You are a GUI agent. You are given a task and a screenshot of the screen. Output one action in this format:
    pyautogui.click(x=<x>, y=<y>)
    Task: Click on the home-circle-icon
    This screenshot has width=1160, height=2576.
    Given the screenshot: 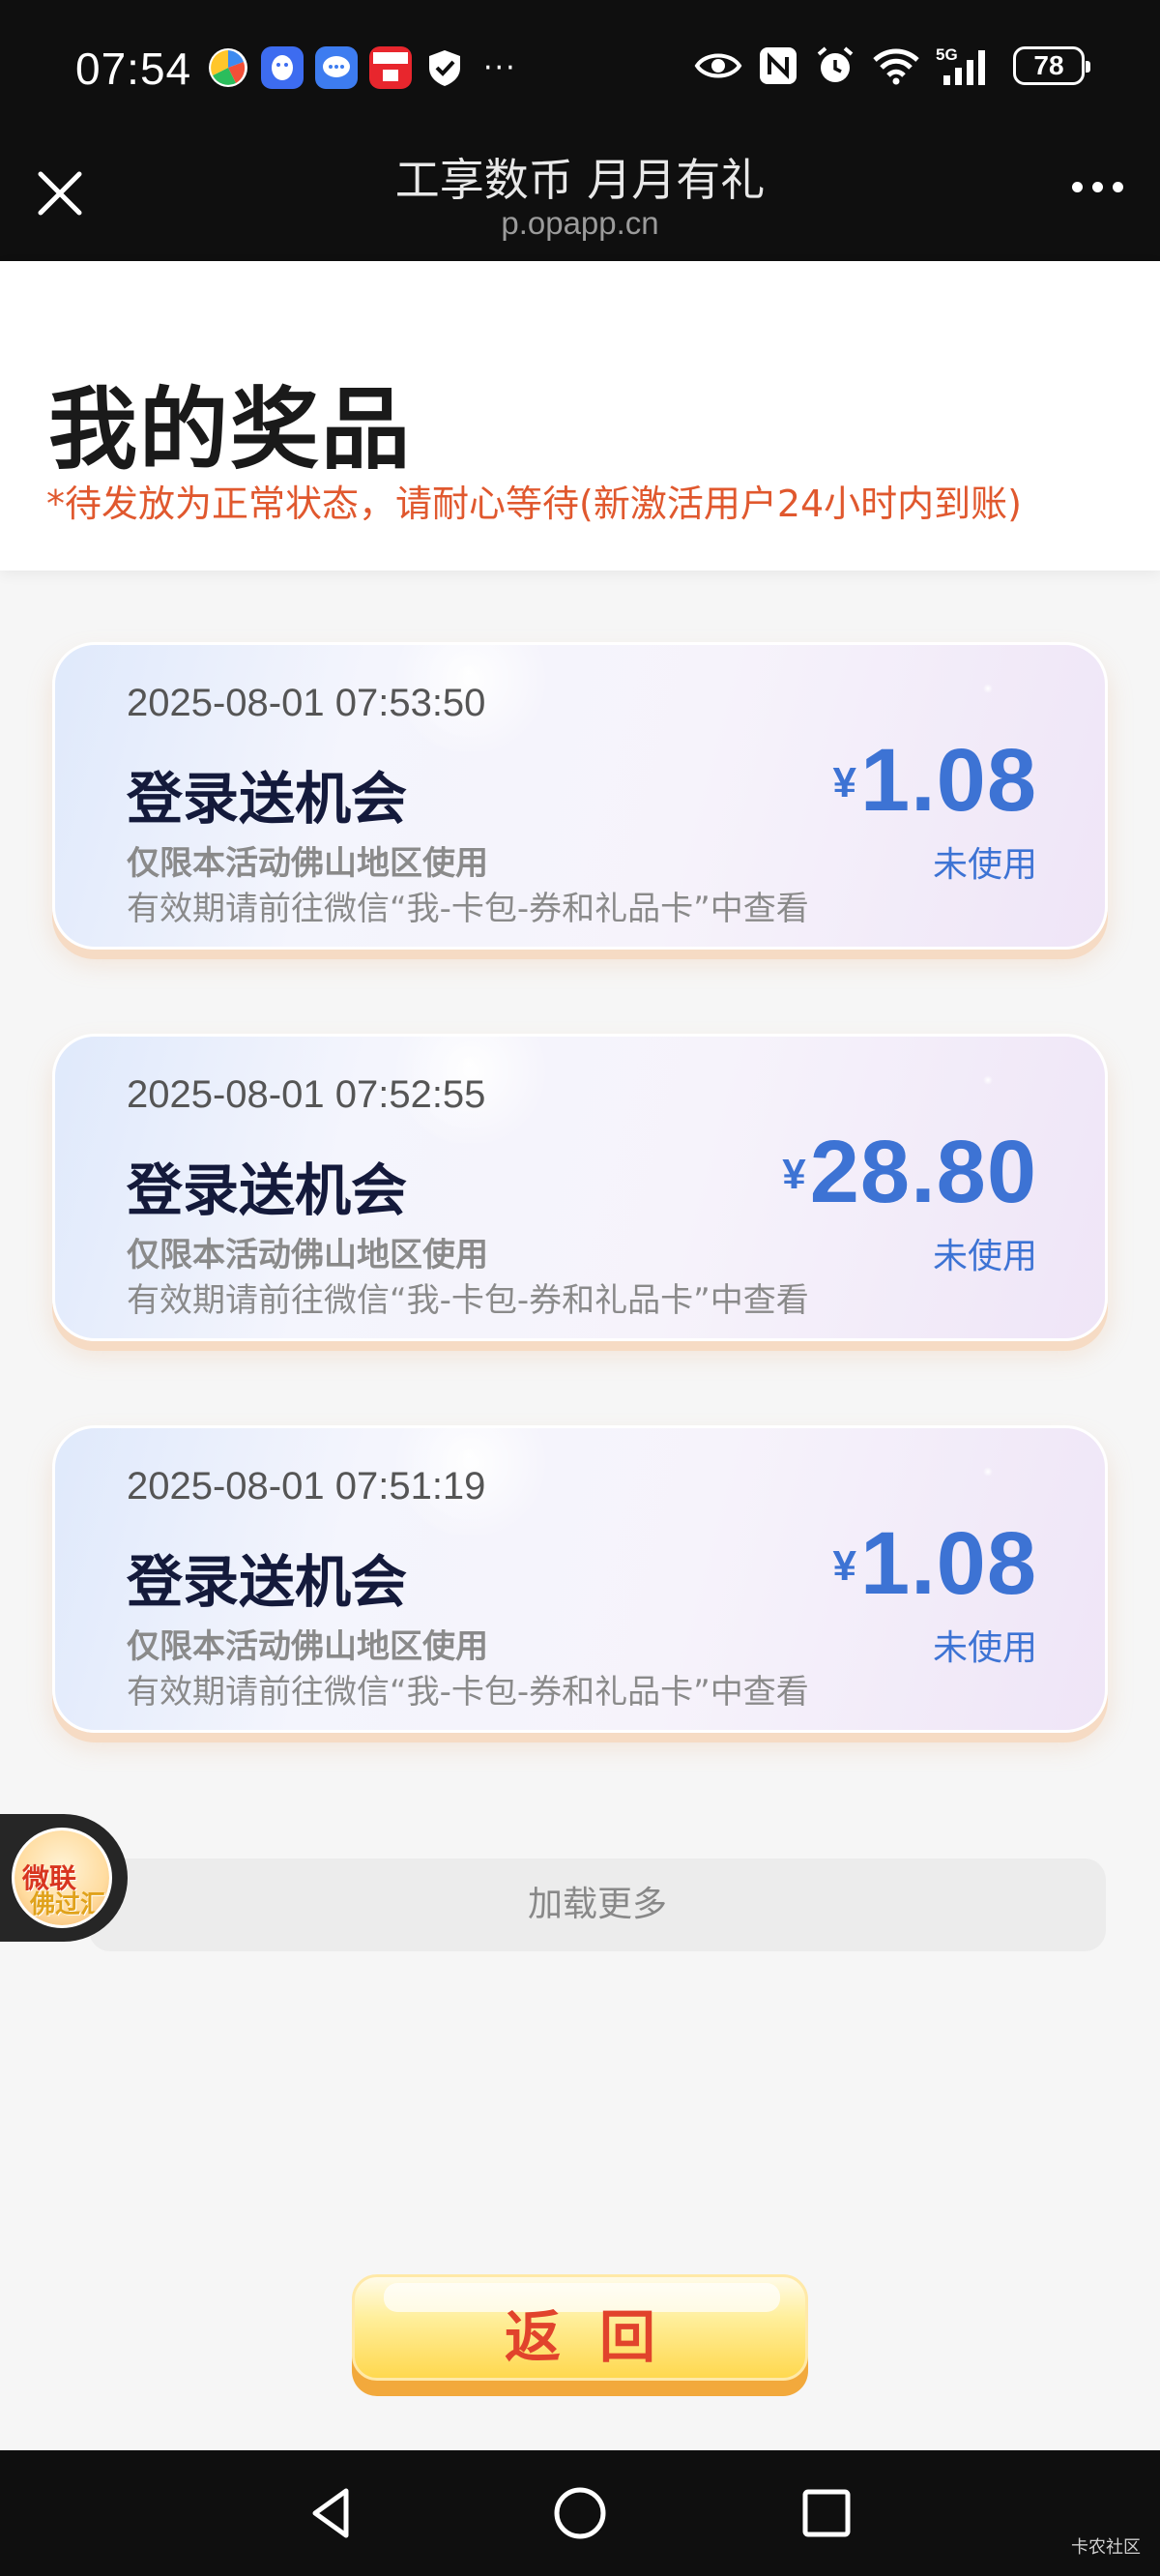 What is the action you would take?
    pyautogui.click(x=580, y=2513)
    